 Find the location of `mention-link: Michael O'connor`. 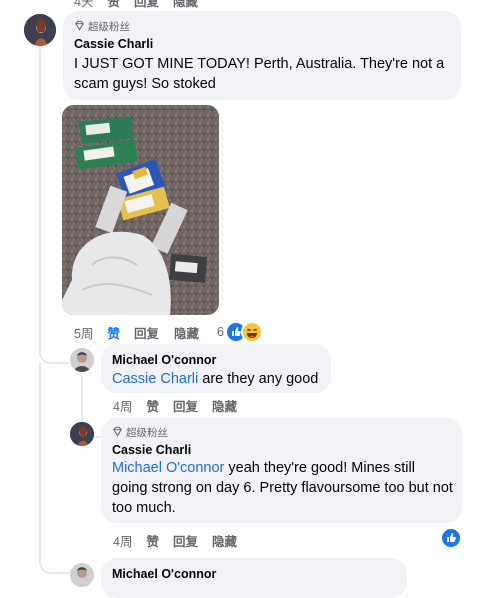

mention-link: Michael O'connor is located at coordinates (168, 468).